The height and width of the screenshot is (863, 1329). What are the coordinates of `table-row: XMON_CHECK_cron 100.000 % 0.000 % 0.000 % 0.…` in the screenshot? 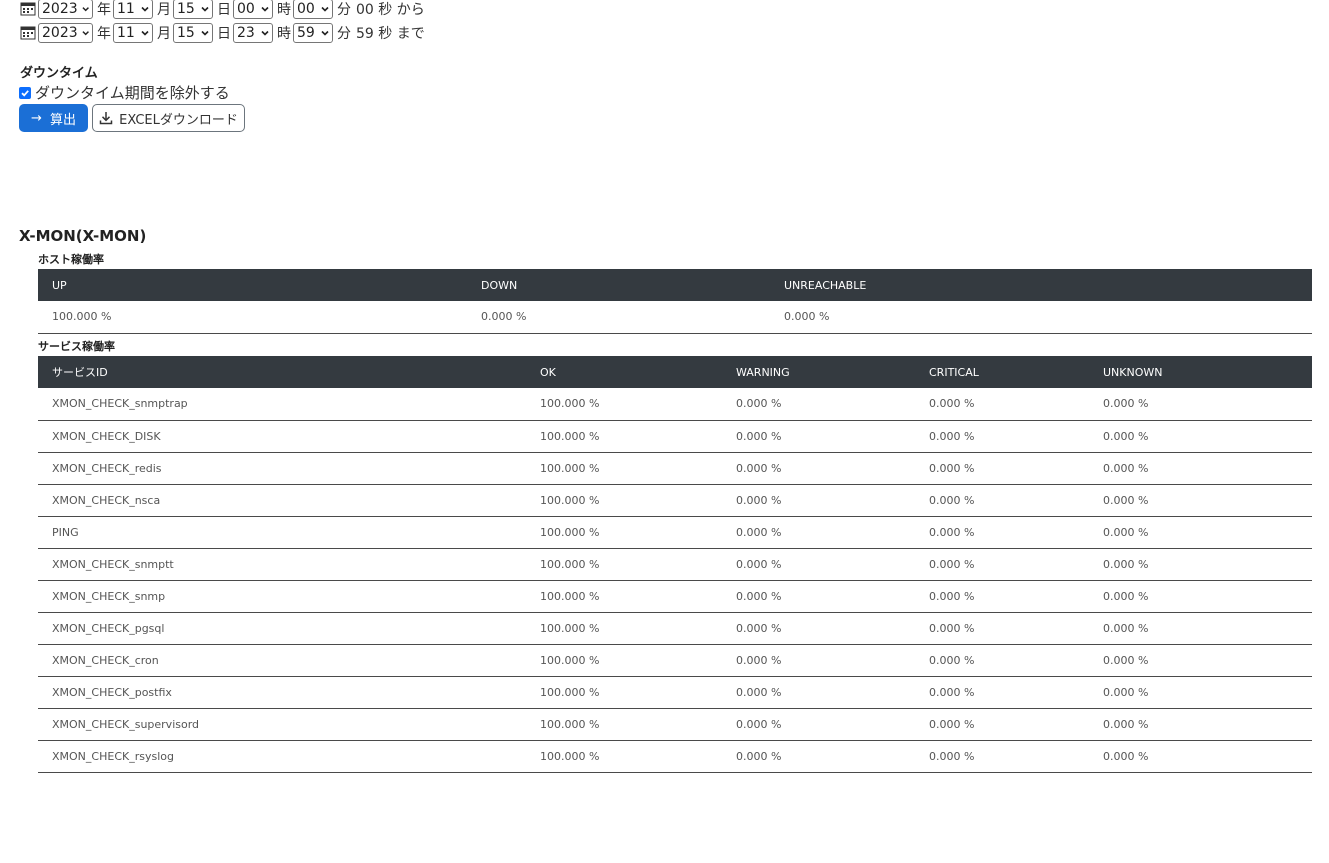 It's located at (675, 660).